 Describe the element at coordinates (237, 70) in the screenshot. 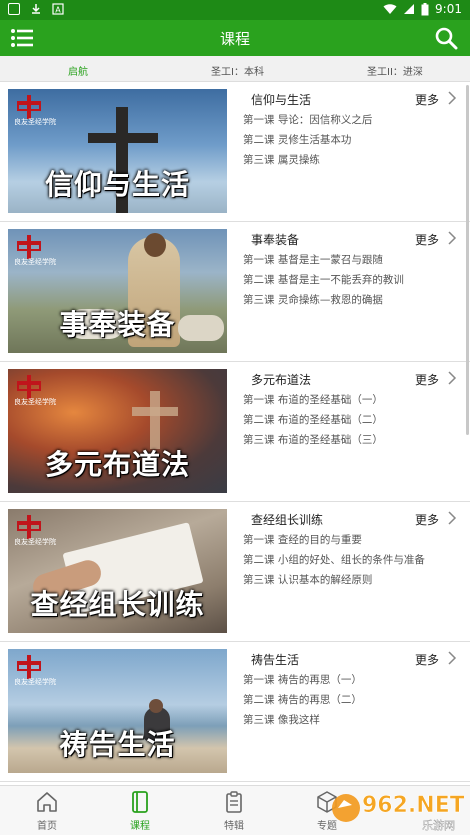

I see `tab-shenggong-1: 圣工I：本科` at that location.